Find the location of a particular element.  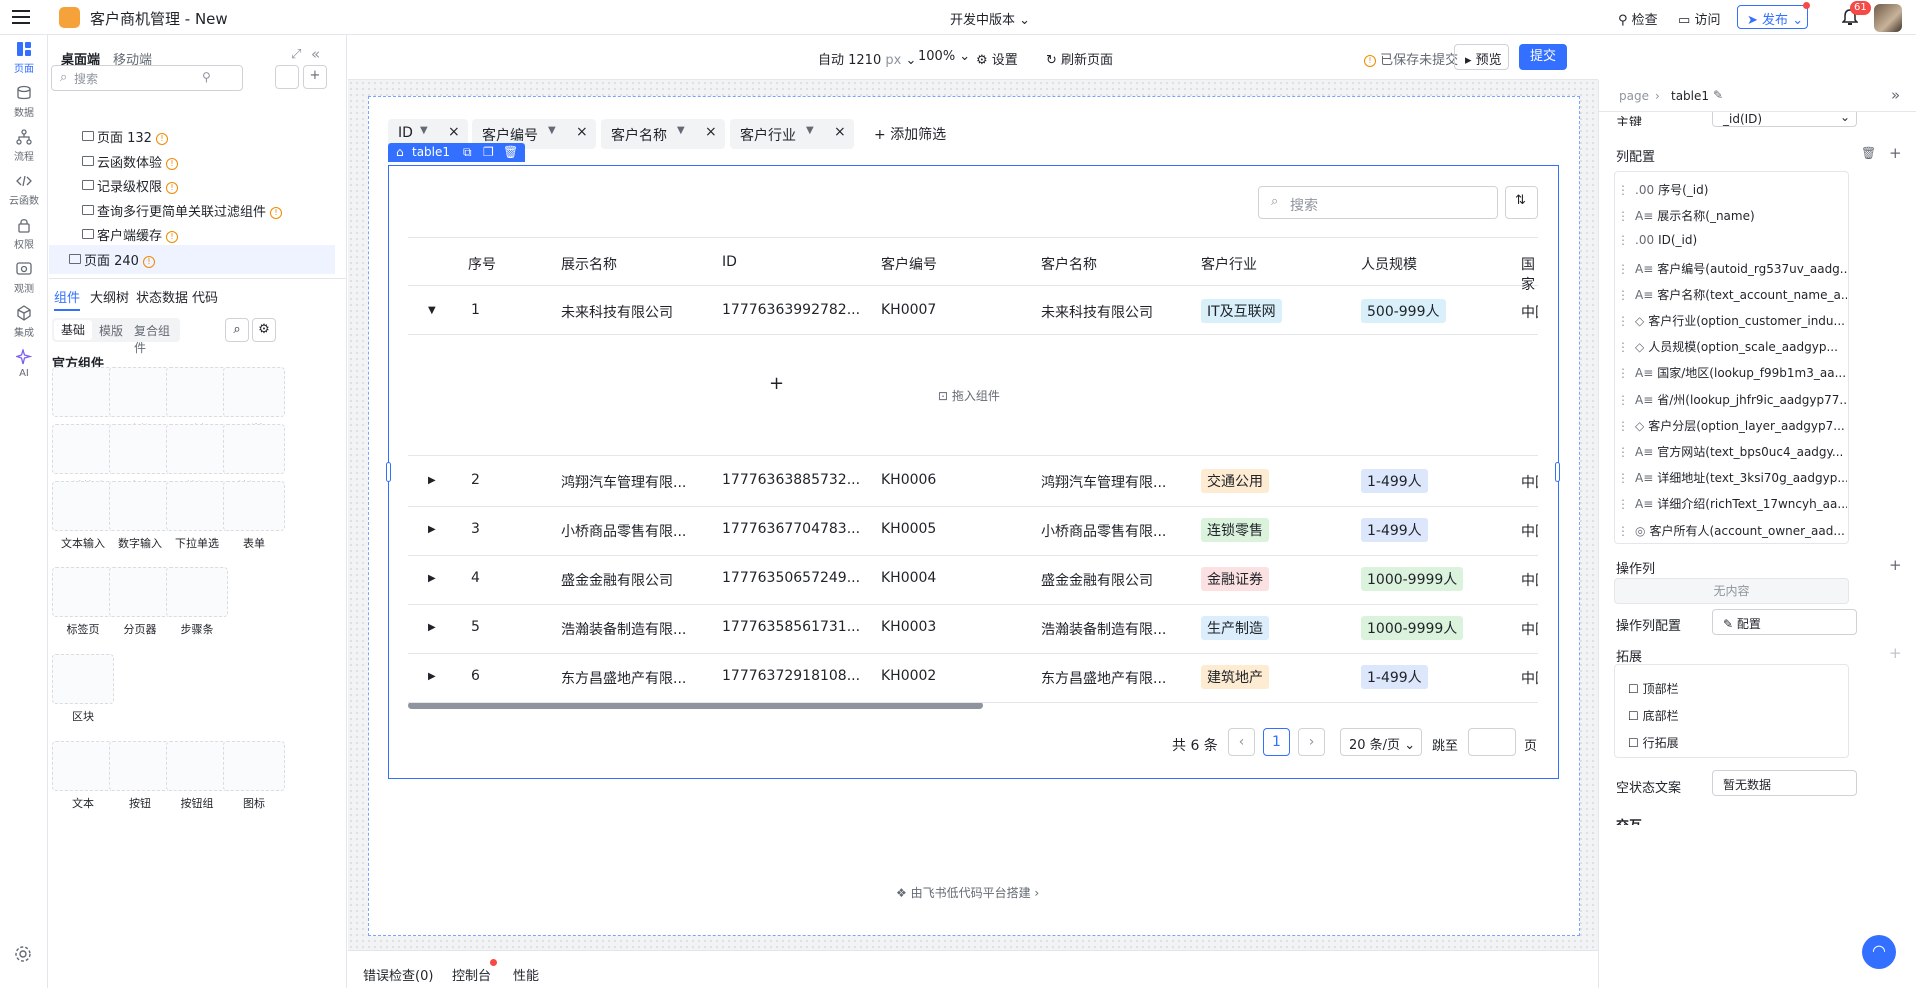

layout-icon is located at coordinates (287, 77).